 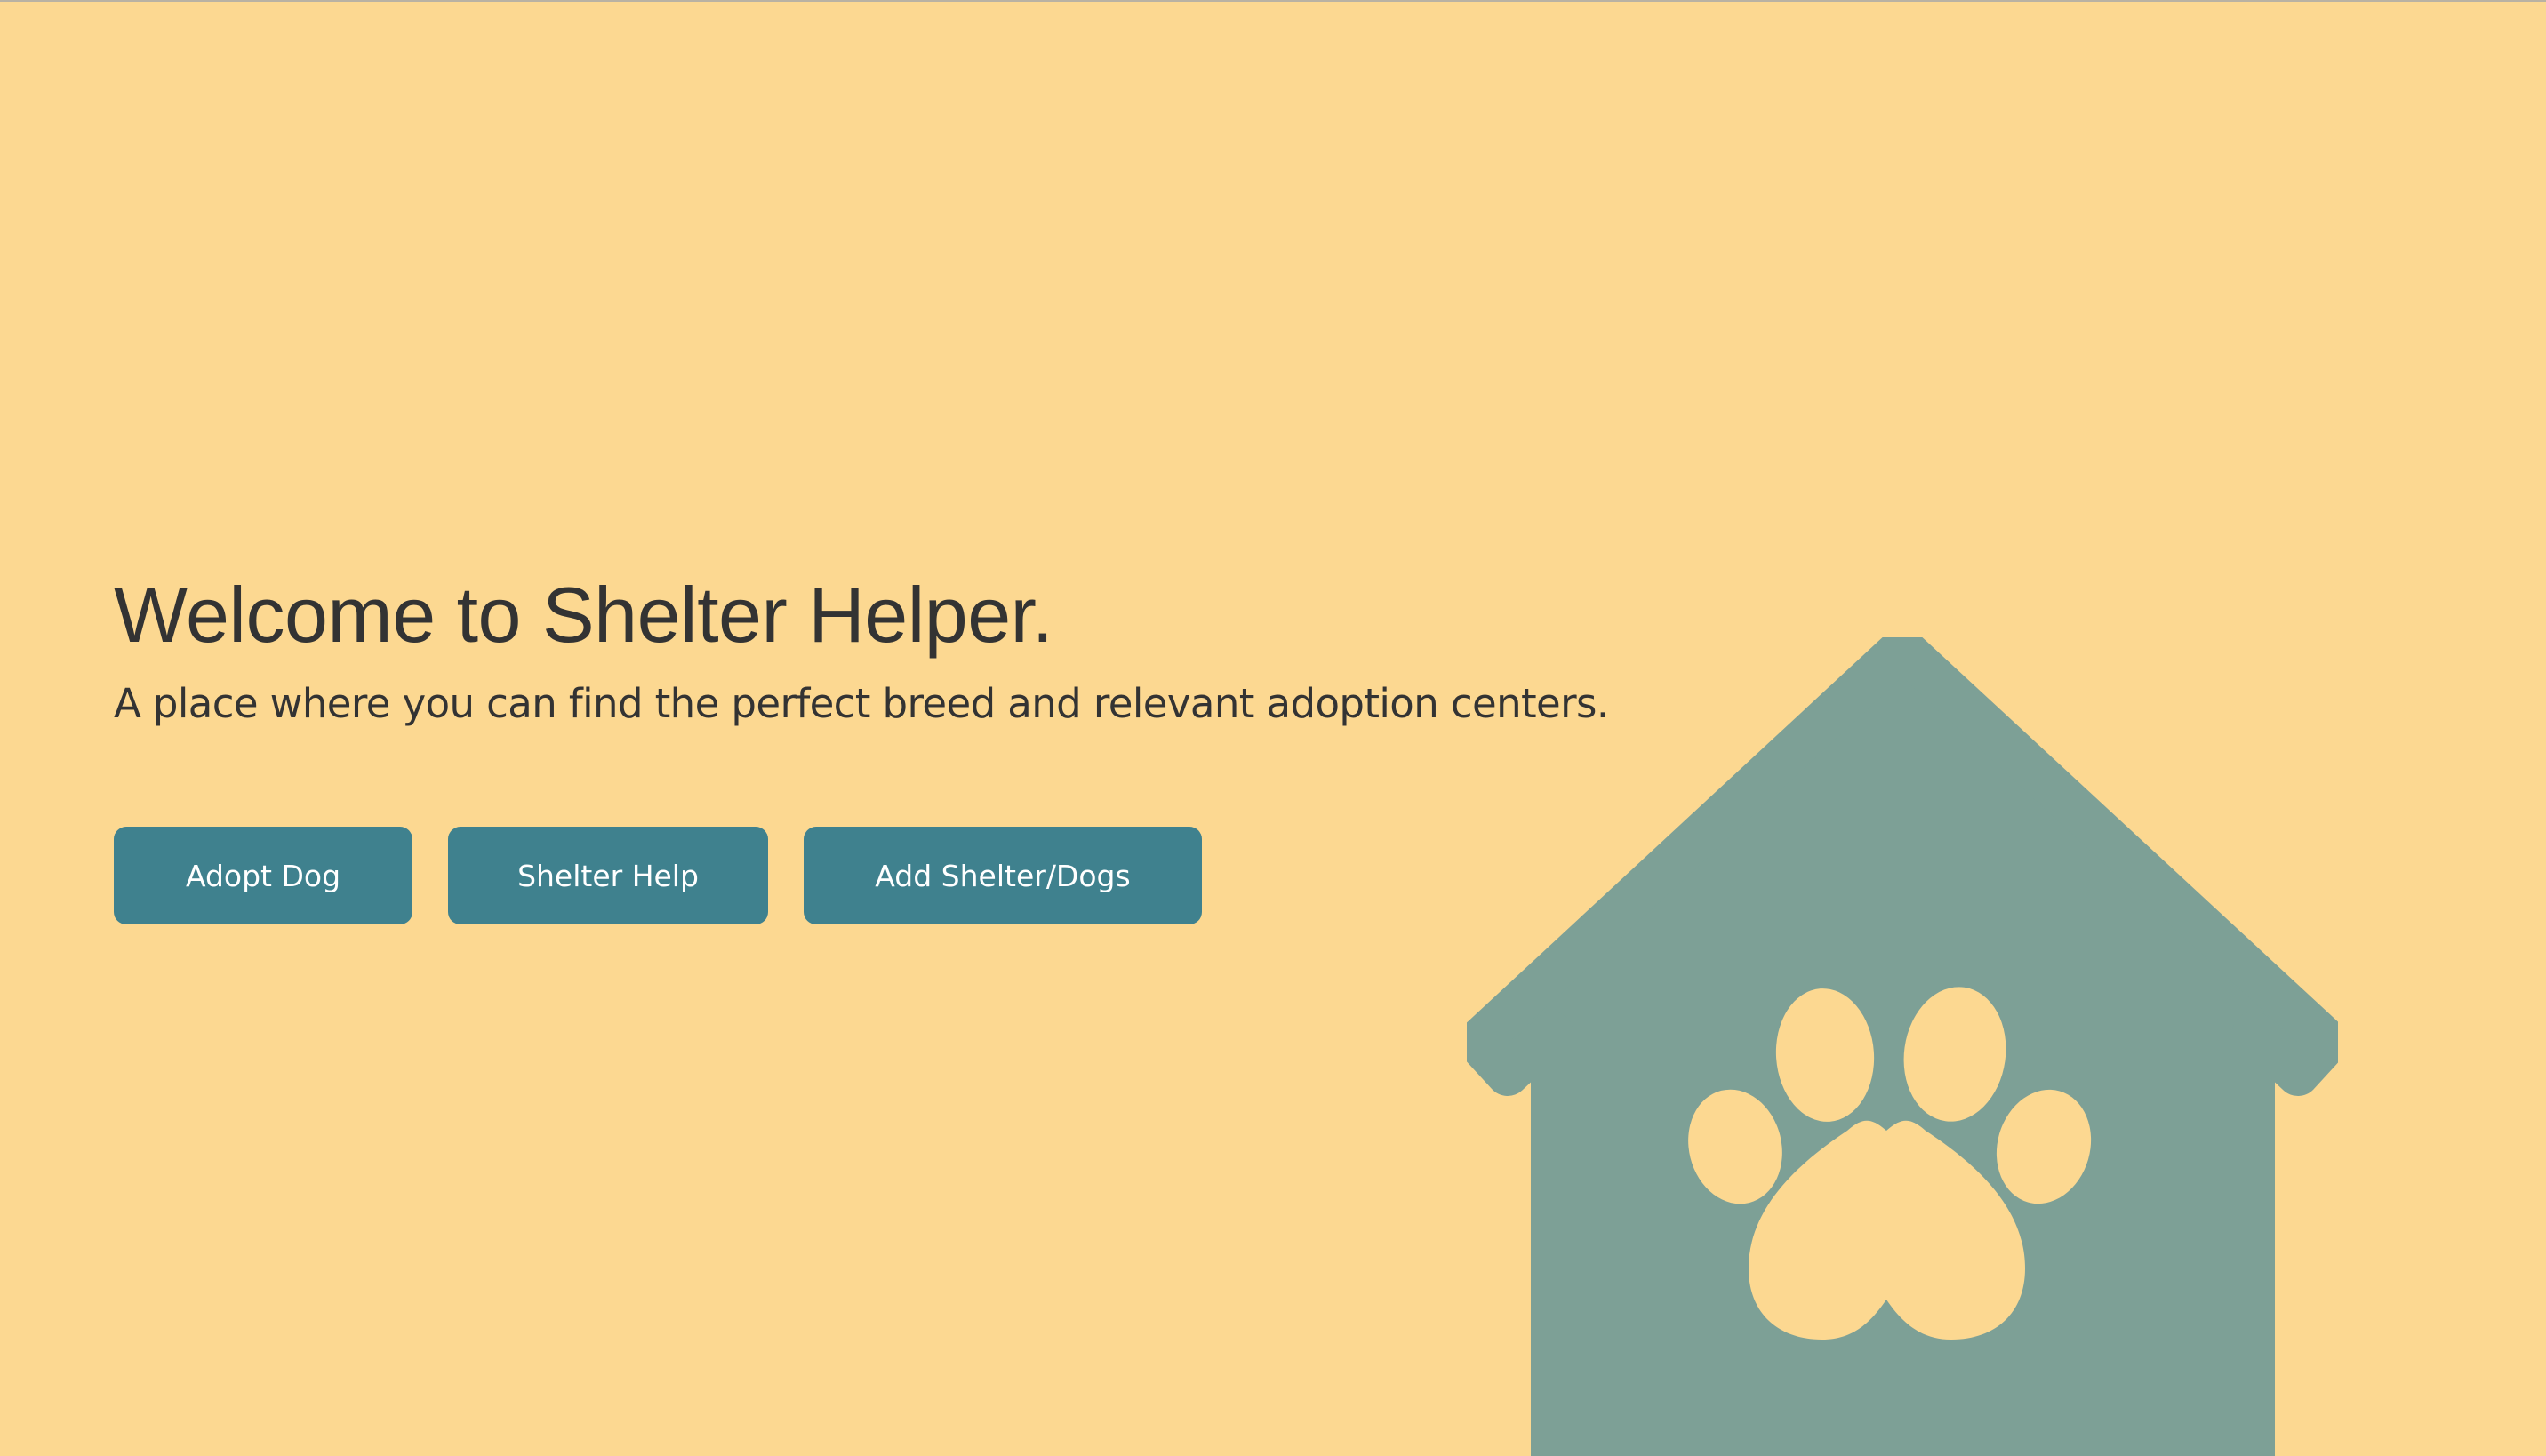 What do you see at coordinates (608, 875) in the screenshot?
I see `shelter-help-button: Shelter Help` at bounding box center [608, 875].